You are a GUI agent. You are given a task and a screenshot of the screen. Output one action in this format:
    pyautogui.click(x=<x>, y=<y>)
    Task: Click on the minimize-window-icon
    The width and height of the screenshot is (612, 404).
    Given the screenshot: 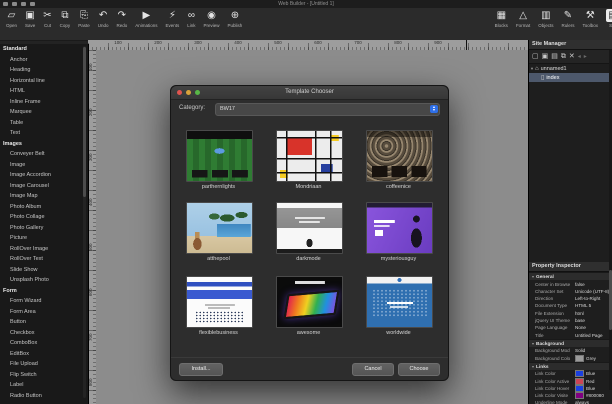 What is the action you would take?
    pyautogui.click(x=188, y=92)
    